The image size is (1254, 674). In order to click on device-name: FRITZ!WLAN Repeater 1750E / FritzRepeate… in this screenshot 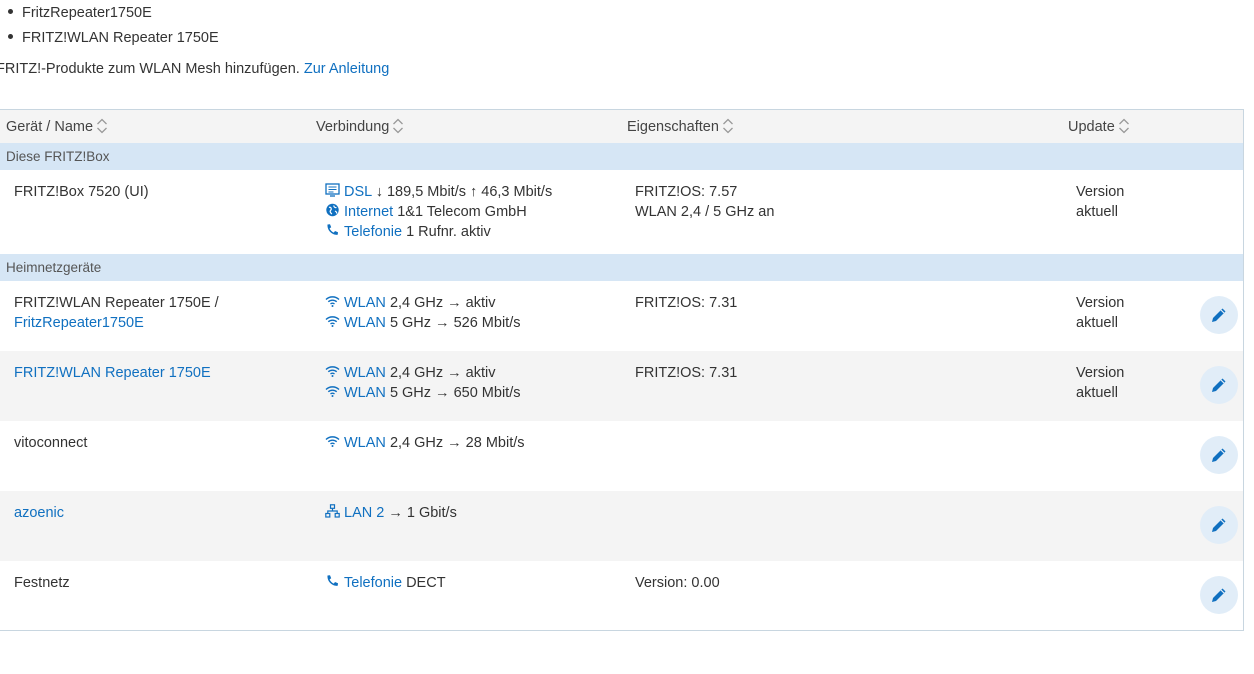, I will do `click(116, 314)`.